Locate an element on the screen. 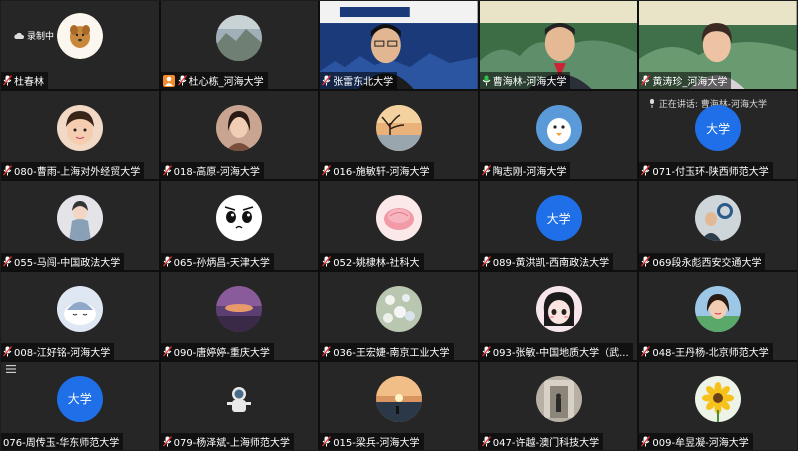 Image resolution: width=798 pixels, height=451 pixels. participant-tile: 052-姚棣林-社科大 is located at coordinates (399, 225).